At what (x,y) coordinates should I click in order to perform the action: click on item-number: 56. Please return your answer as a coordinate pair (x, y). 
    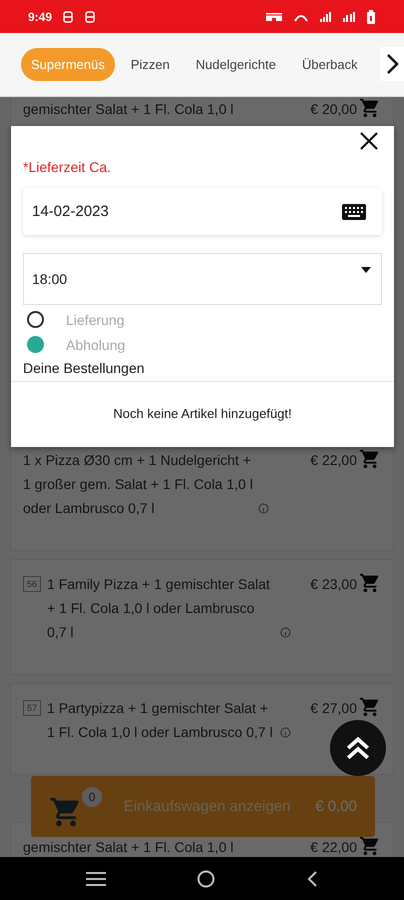
    Looking at the image, I should click on (32, 584).